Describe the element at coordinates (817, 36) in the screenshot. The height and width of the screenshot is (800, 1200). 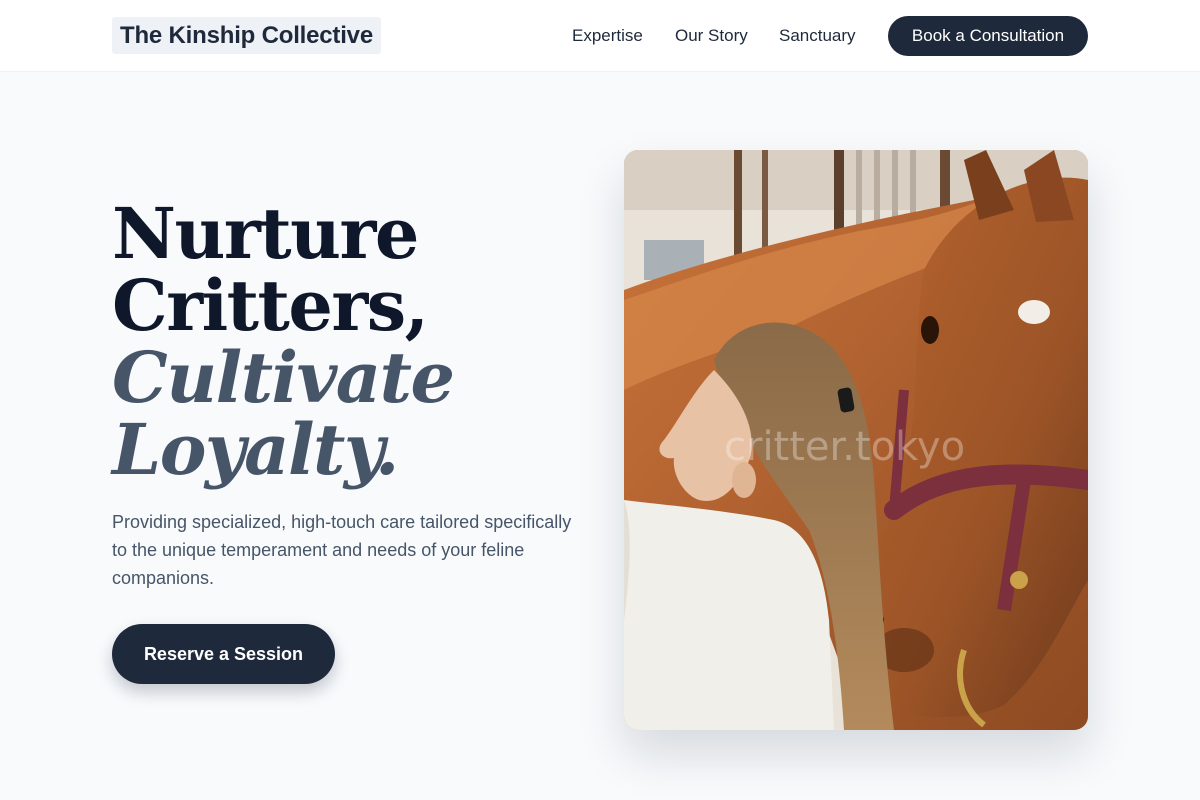
I see `nav-link-sanctuary: Sanctuary` at that location.